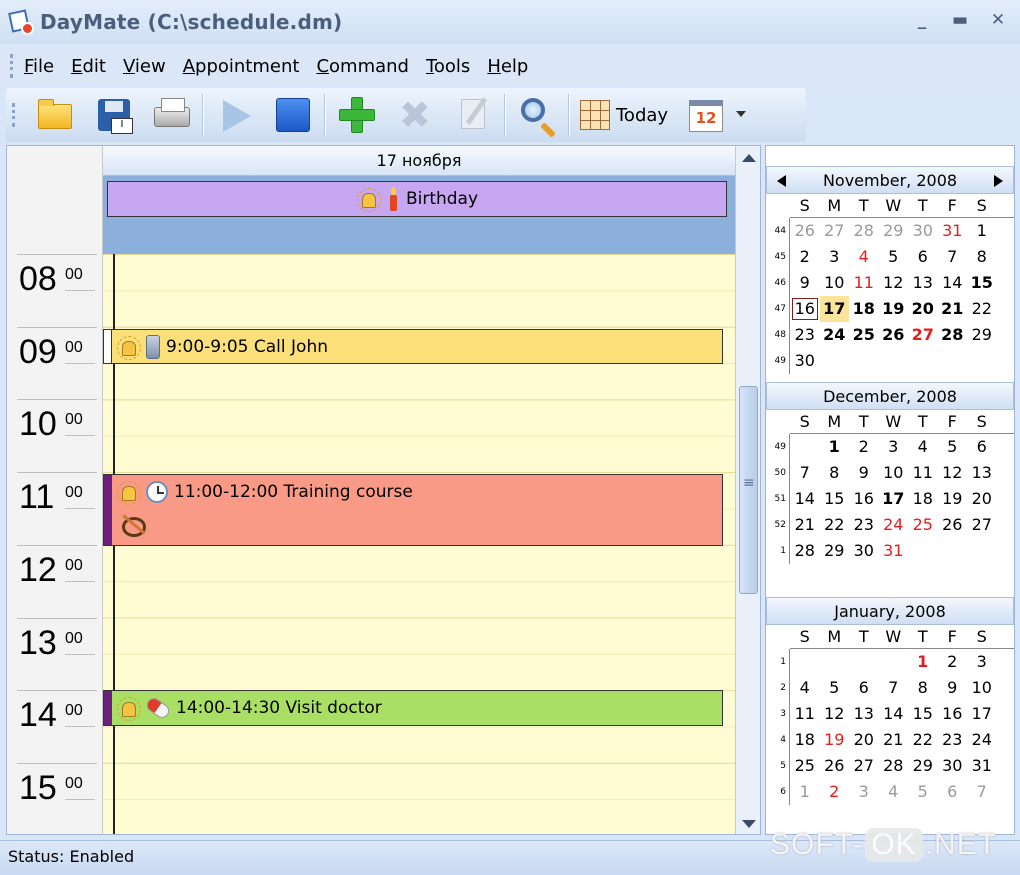  Describe the element at coordinates (741, 114) in the screenshot. I see `chevron-down-icon` at that location.